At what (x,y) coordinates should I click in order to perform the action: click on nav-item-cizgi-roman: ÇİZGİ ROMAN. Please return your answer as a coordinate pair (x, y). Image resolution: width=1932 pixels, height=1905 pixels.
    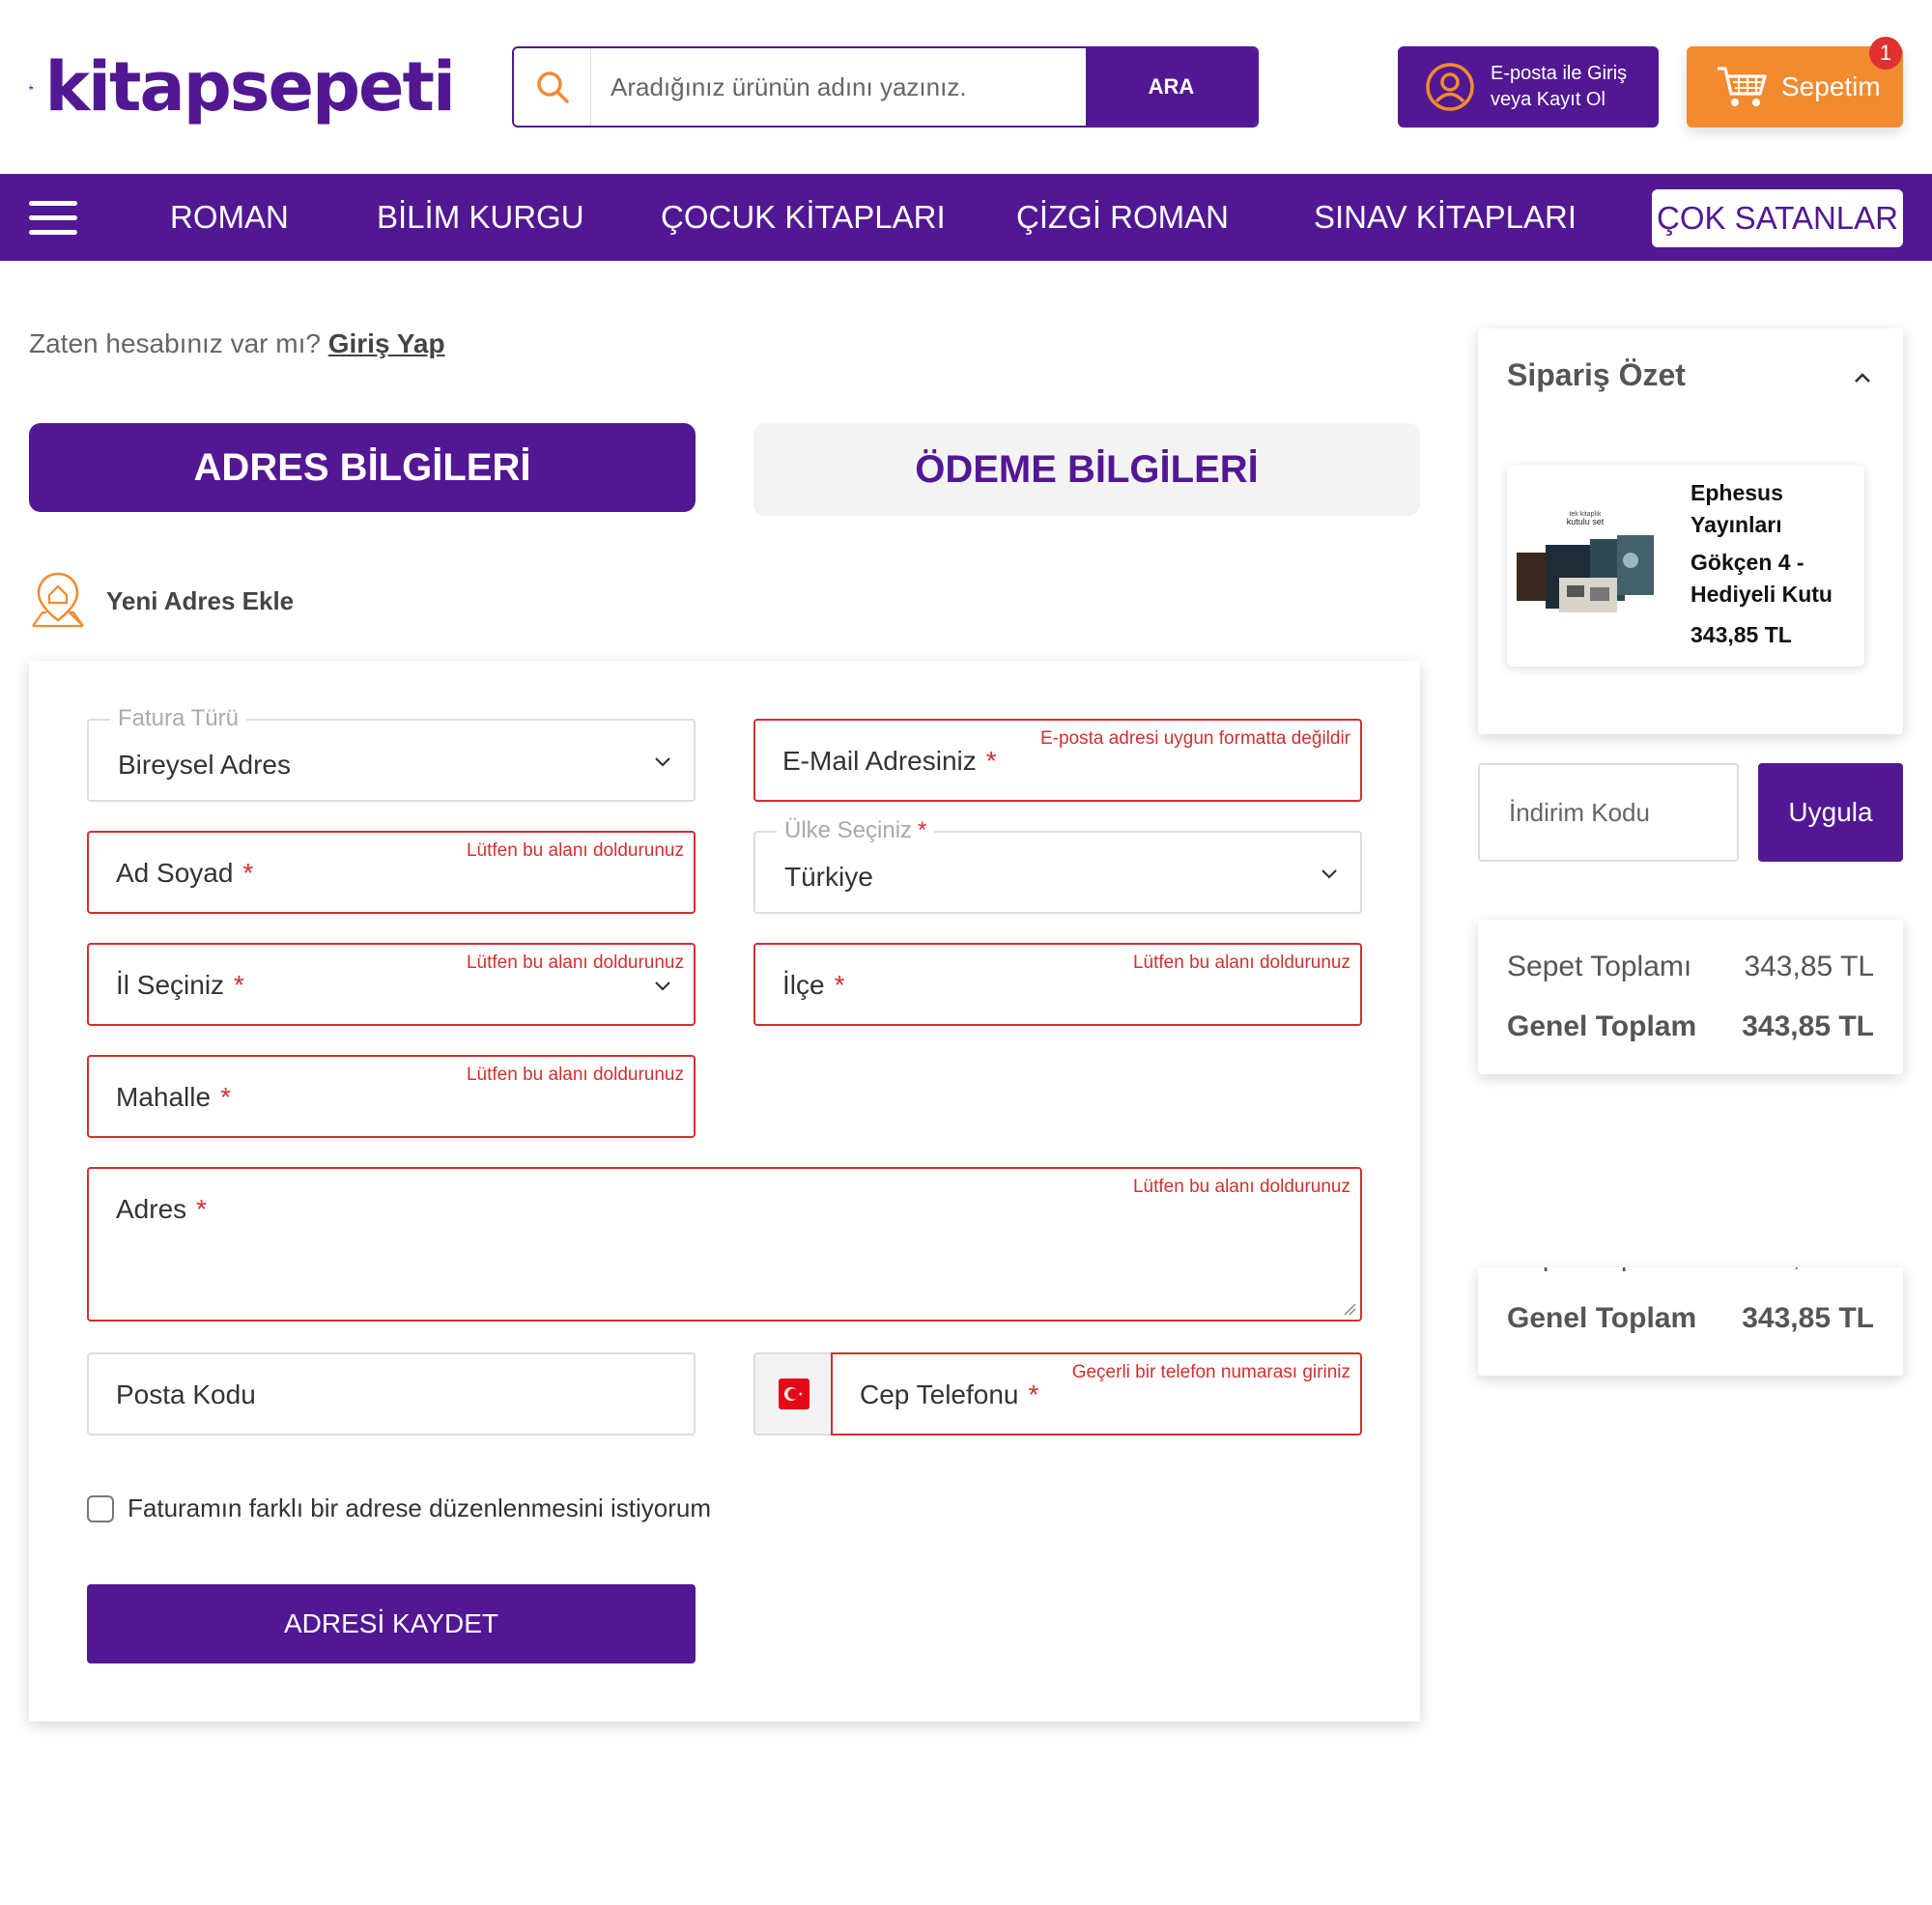
    Looking at the image, I should click on (1122, 217).